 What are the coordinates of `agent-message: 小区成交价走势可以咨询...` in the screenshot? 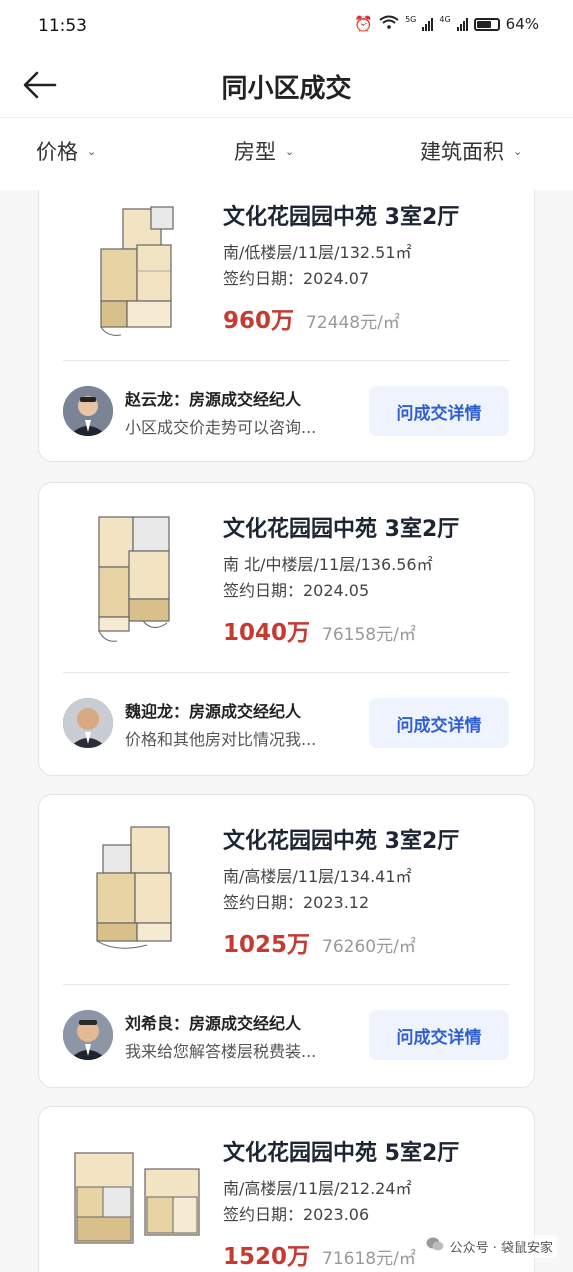 It's located at (221, 427).